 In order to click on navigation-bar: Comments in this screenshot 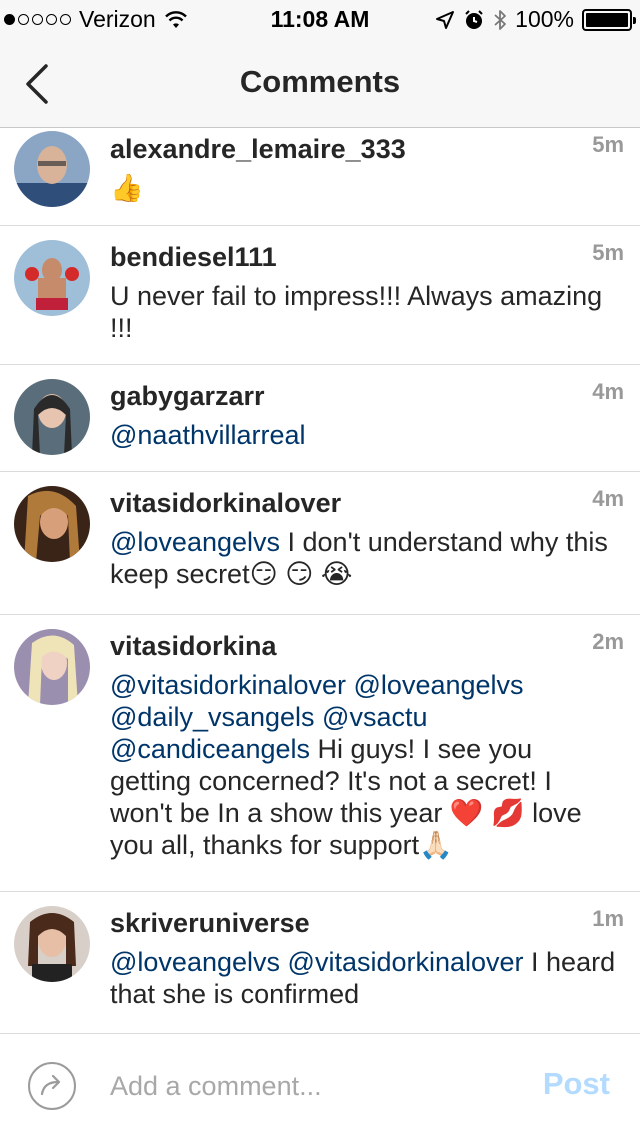, I will do `click(320, 84)`.